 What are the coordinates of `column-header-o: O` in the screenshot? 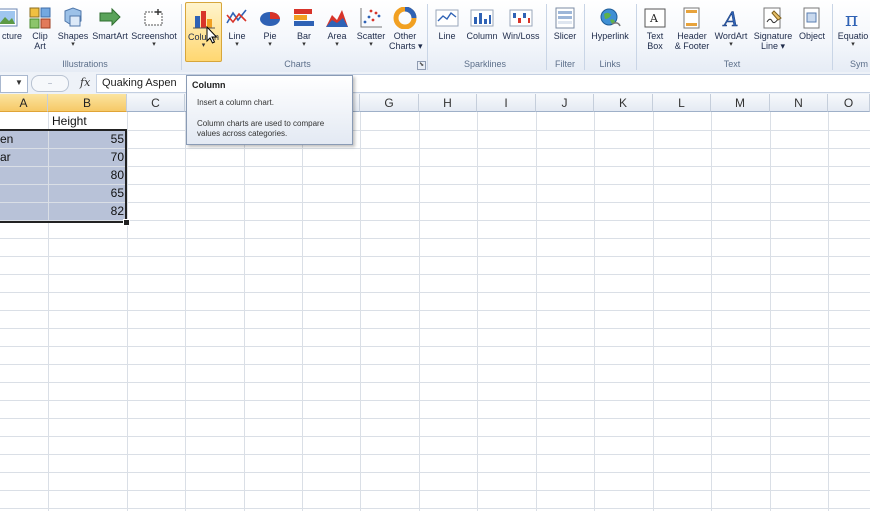 It's located at (849, 103).